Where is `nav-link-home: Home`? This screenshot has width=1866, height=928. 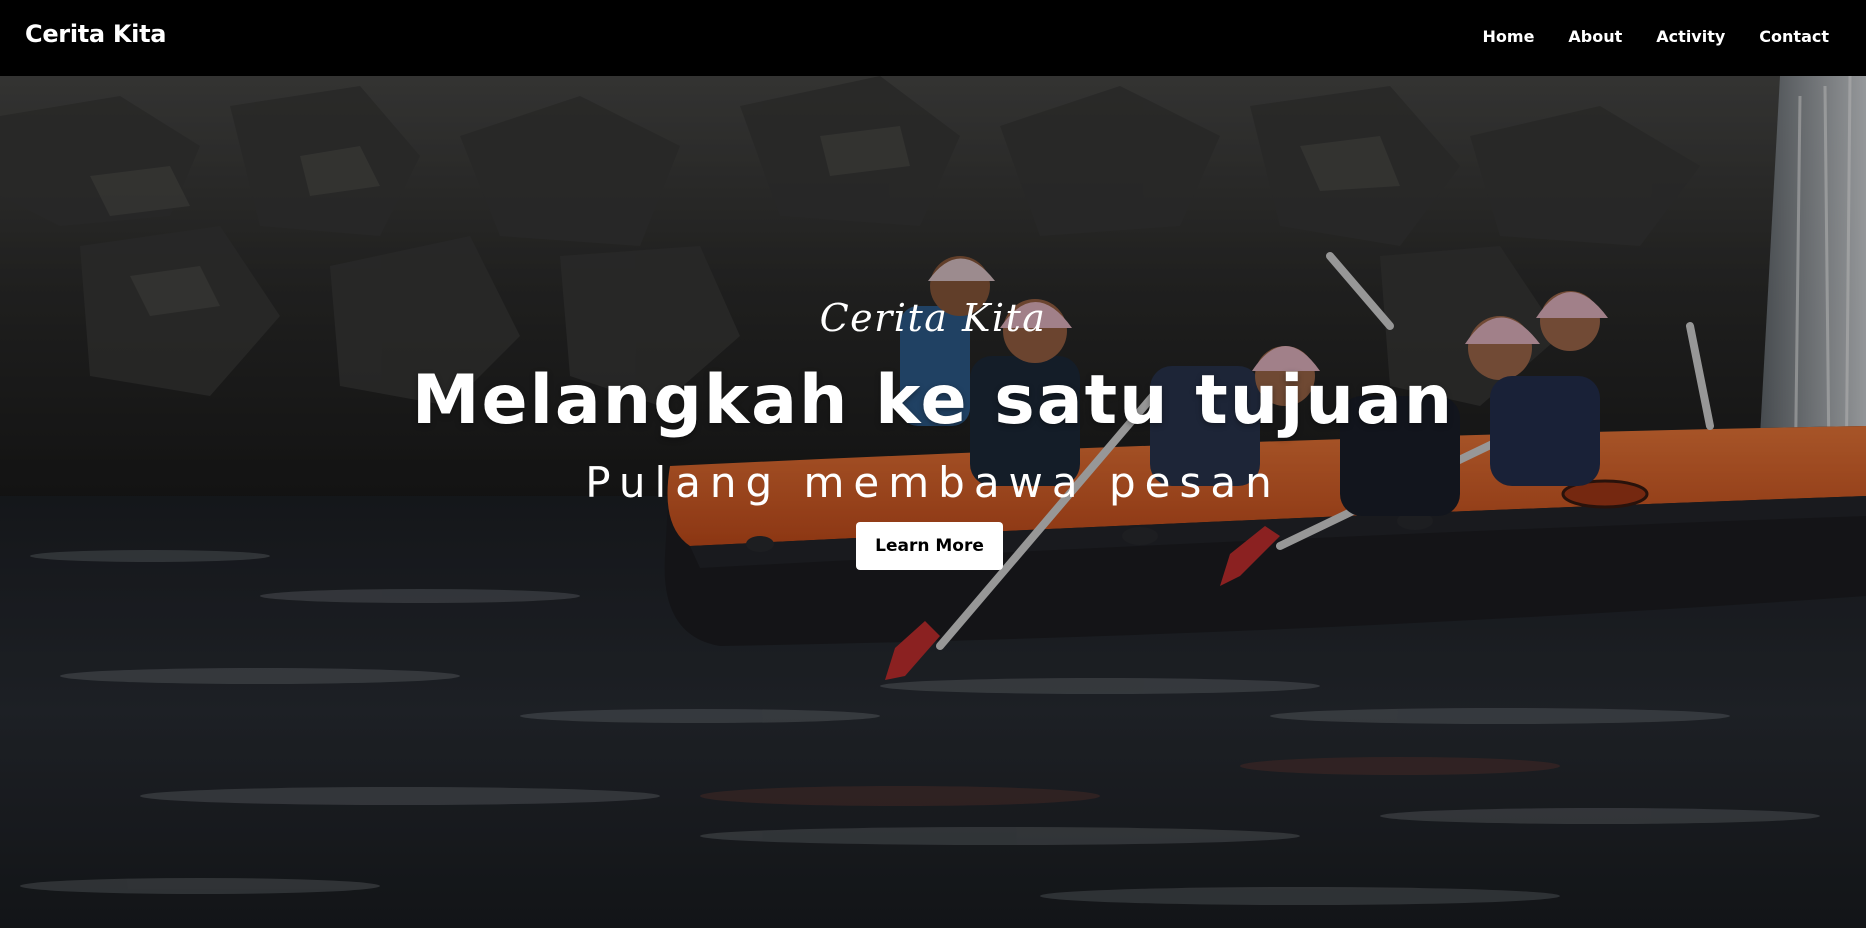
nav-link-home: Home is located at coordinates (1509, 37).